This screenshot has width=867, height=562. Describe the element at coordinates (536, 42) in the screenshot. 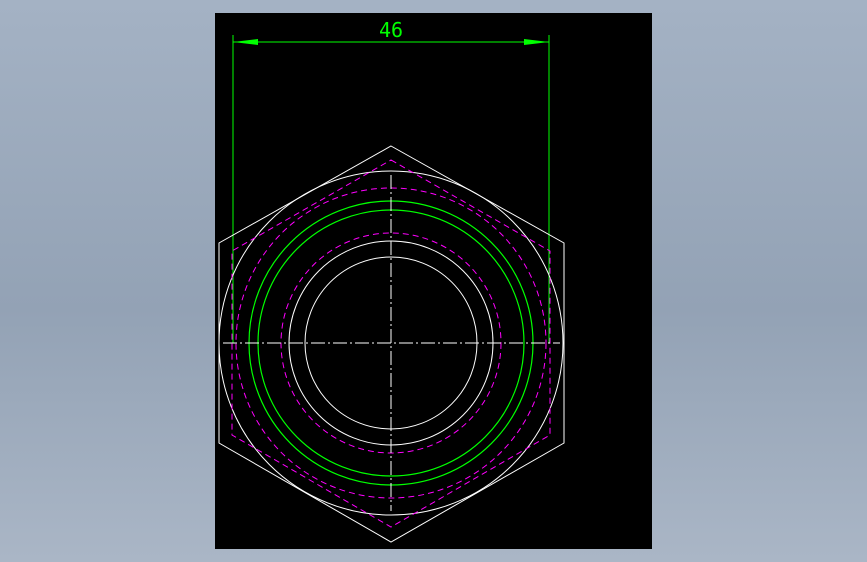

I see `dimension-arrow-right` at that location.